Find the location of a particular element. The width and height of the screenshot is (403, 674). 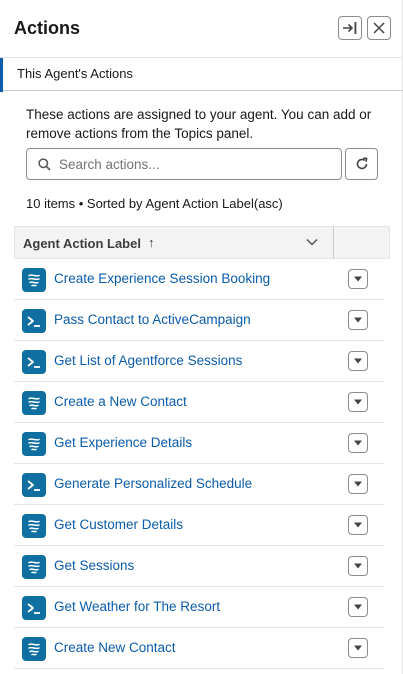

action-link: Get List of Agentforce Sessions is located at coordinates (148, 360).